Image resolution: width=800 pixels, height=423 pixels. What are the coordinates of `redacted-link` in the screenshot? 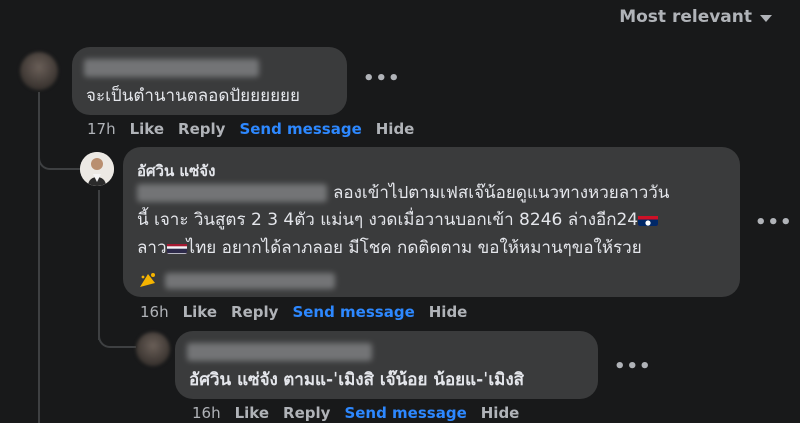 It's located at (250, 281).